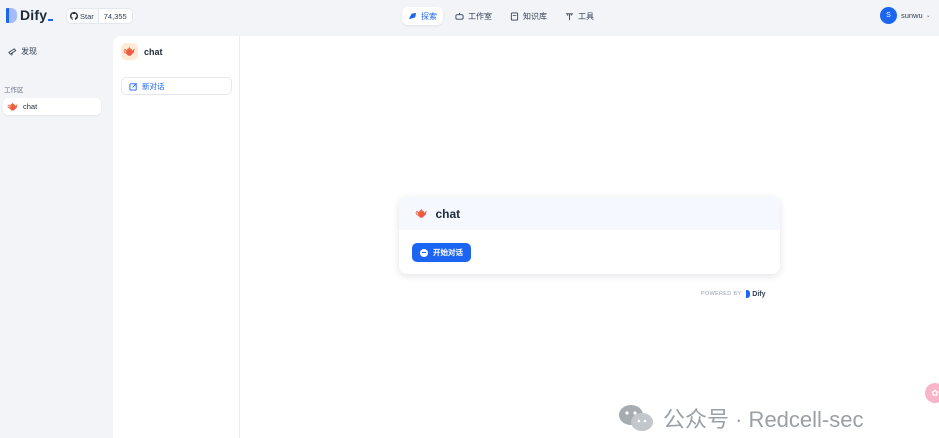 This screenshot has width=939, height=438. Describe the element at coordinates (888, 15) in the screenshot. I see `avatar: S` at that location.